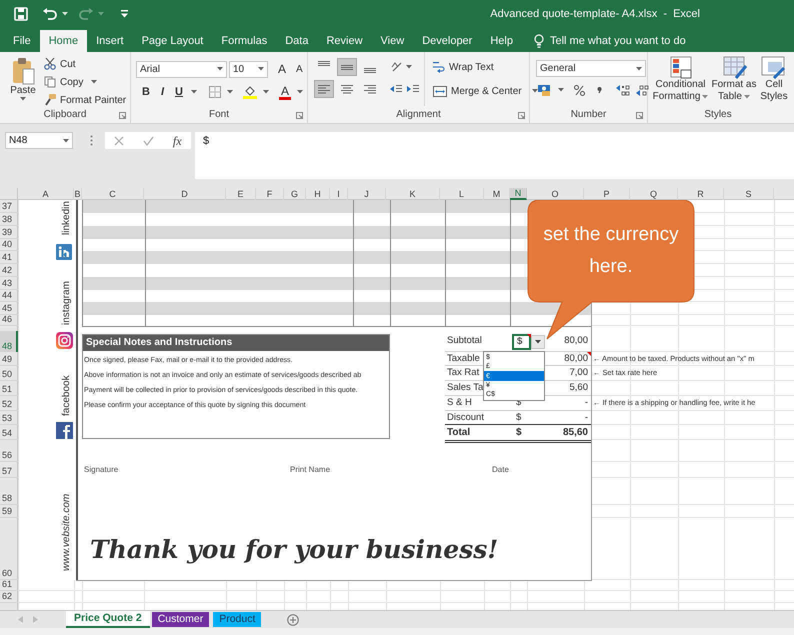 Image resolution: width=794 pixels, height=635 pixels. I want to click on increase-indent-icon, so click(413, 89).